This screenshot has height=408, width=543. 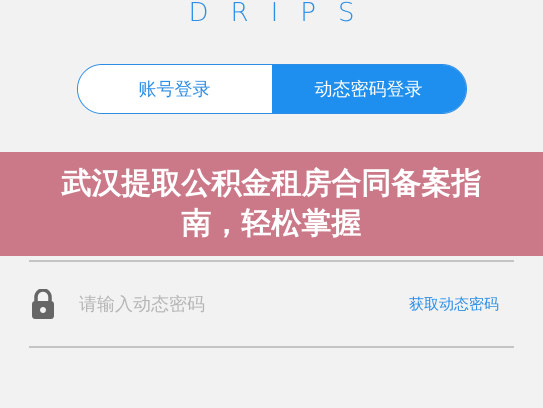 What do you see at coordinates (232, 304) in the screenshot?
I see `password-input: 请输入动态密码` at bounding box center [232, 304].